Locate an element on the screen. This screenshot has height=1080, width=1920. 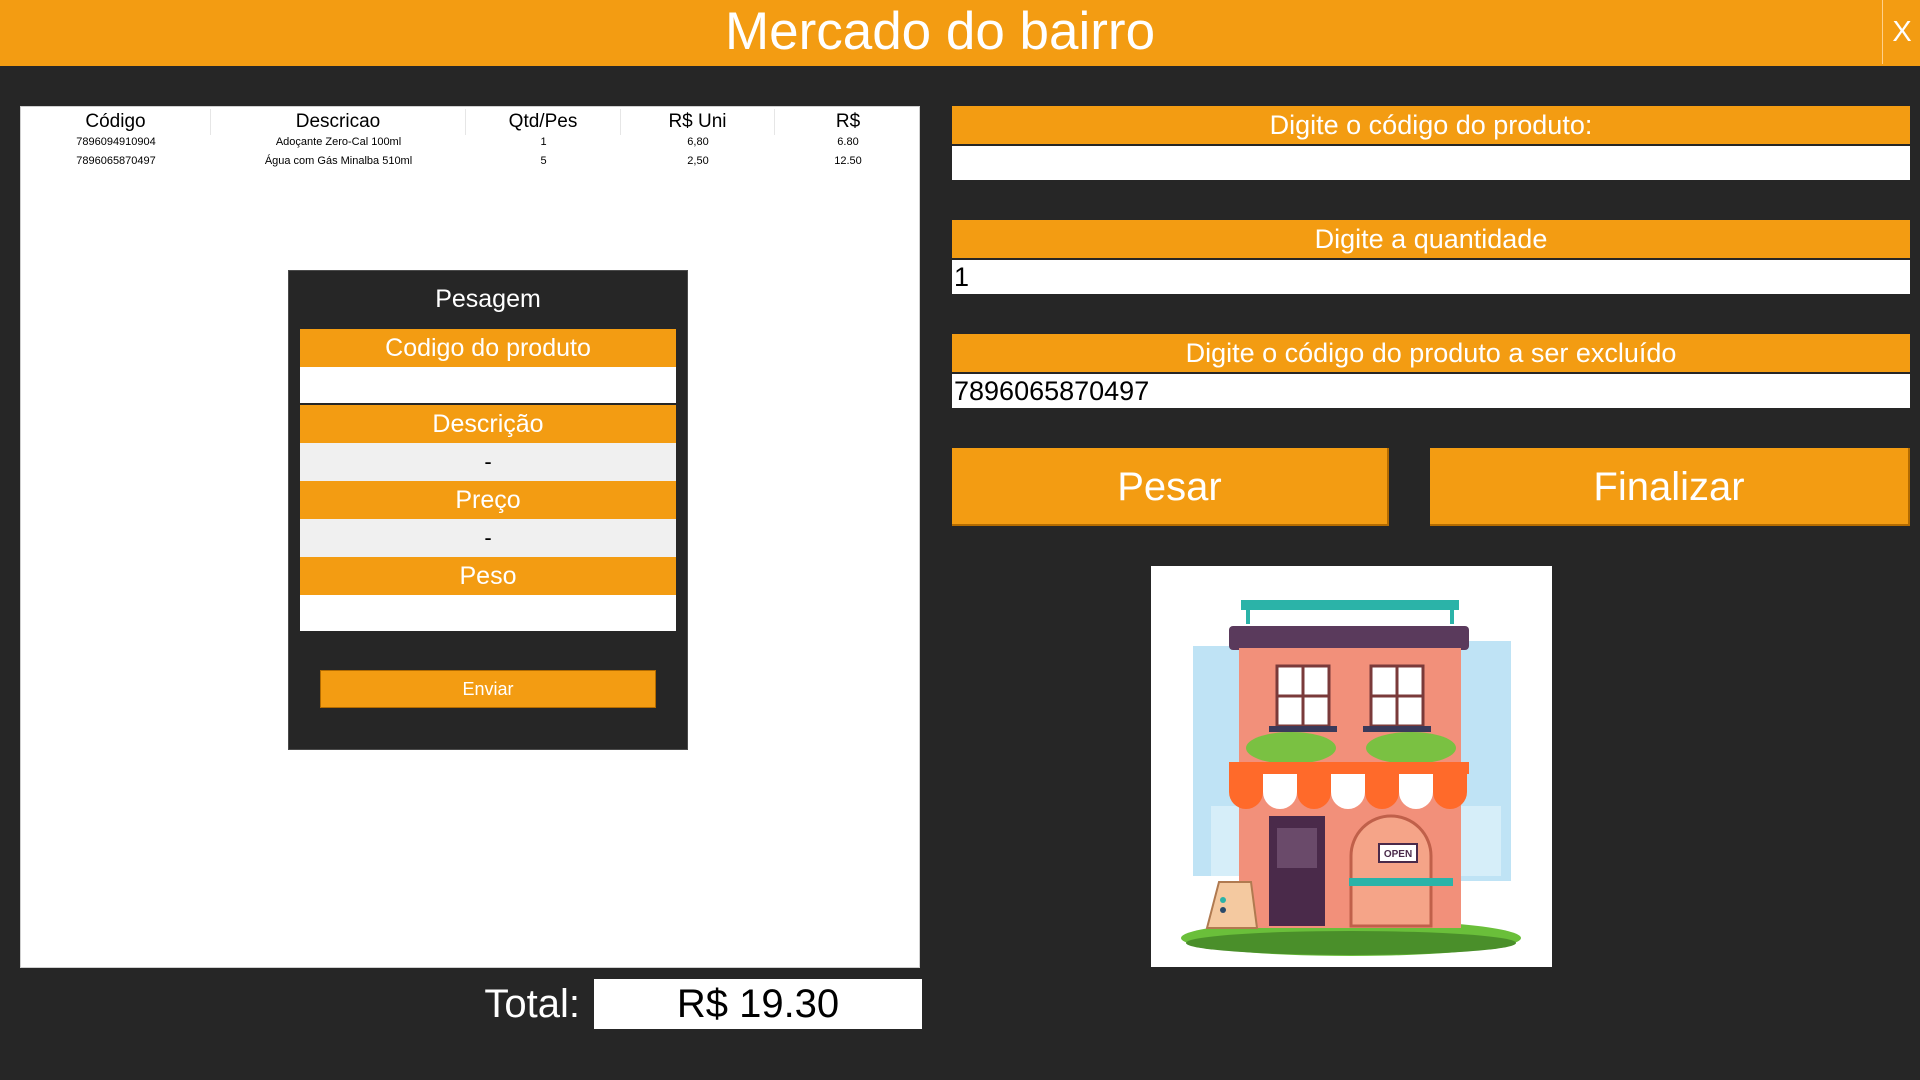
cell-codigo: 7896094910904 is located at coordinates (116, 142).